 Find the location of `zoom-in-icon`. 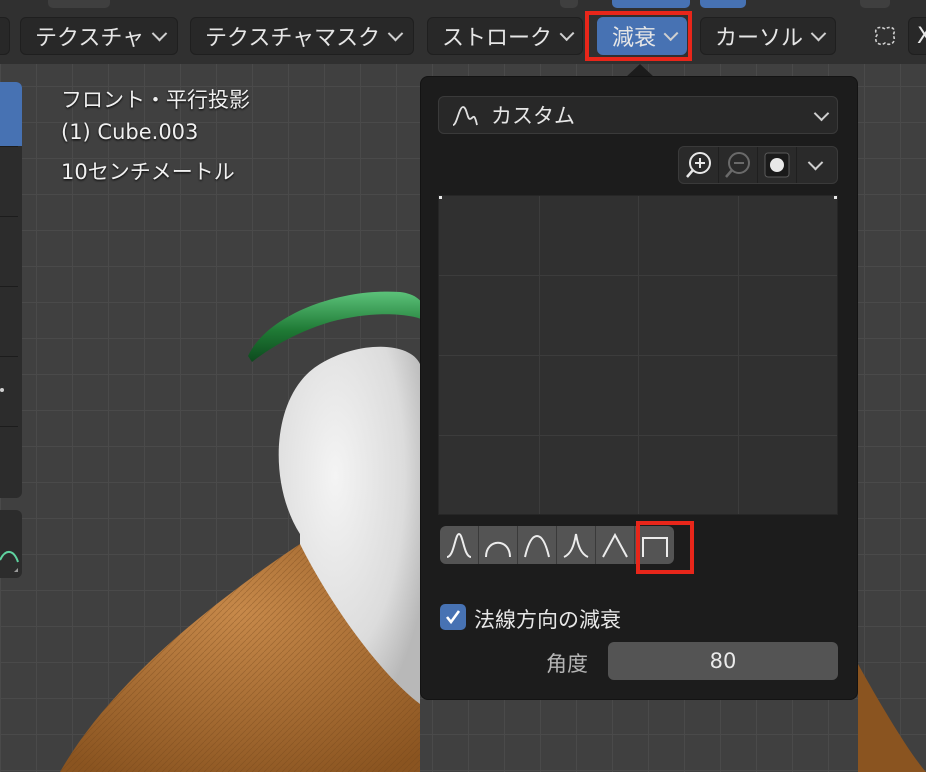

zoom-in-icon is located at coordinates (698, 165).